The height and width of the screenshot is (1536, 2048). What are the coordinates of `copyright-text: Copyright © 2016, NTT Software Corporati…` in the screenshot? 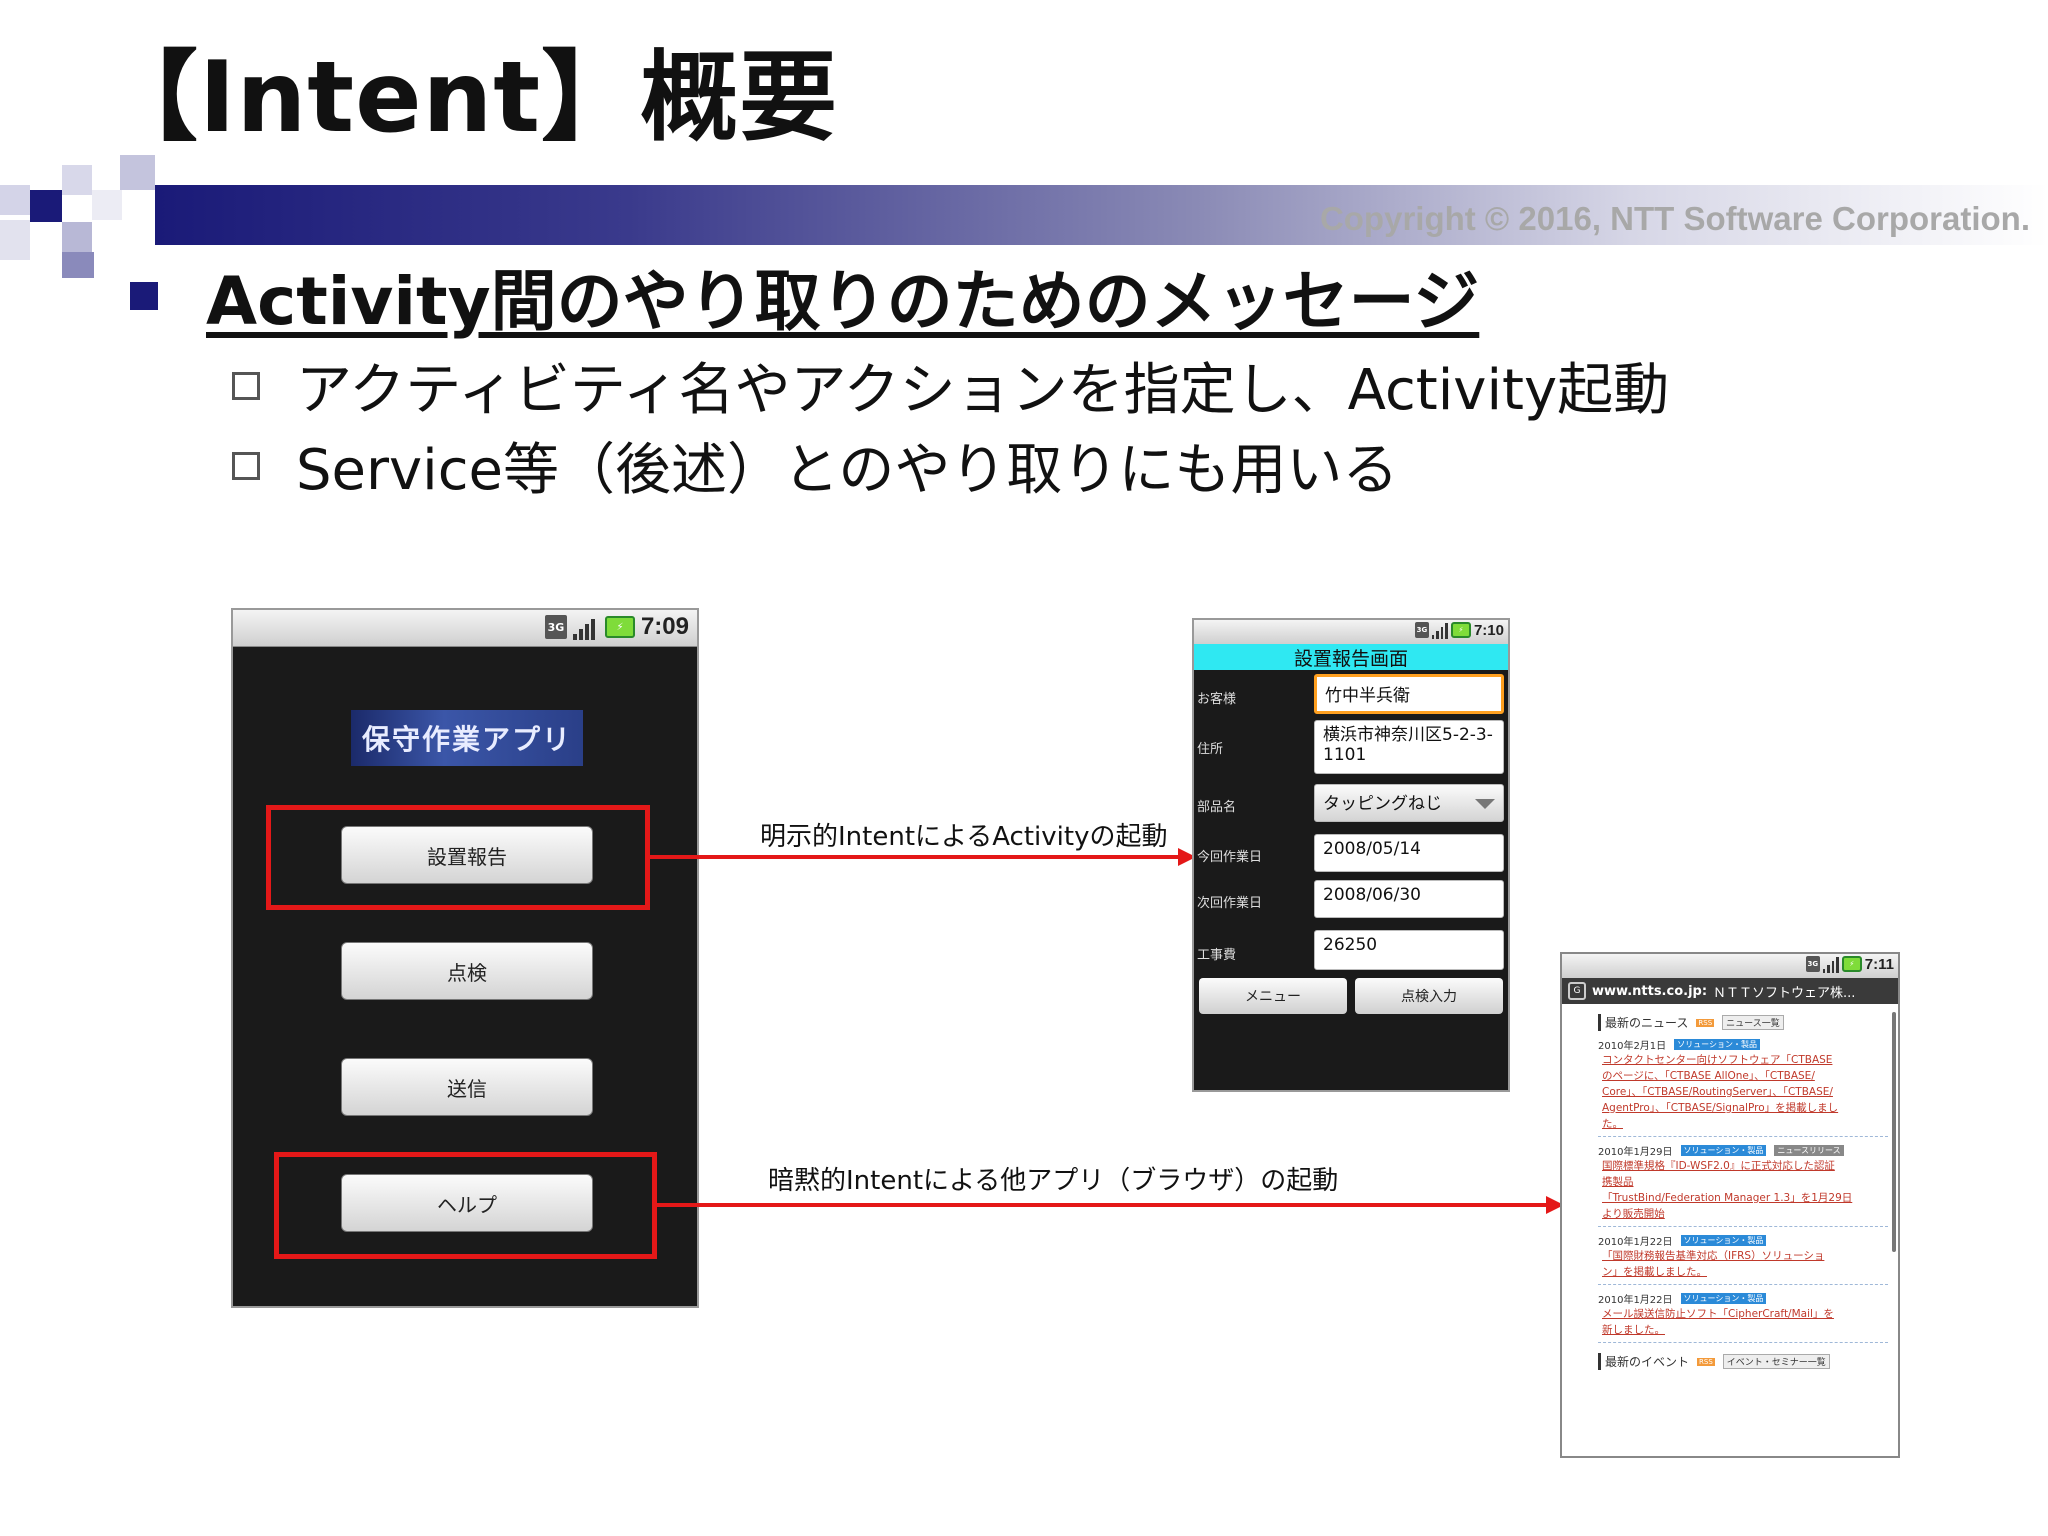 It's located at (1674, 218).